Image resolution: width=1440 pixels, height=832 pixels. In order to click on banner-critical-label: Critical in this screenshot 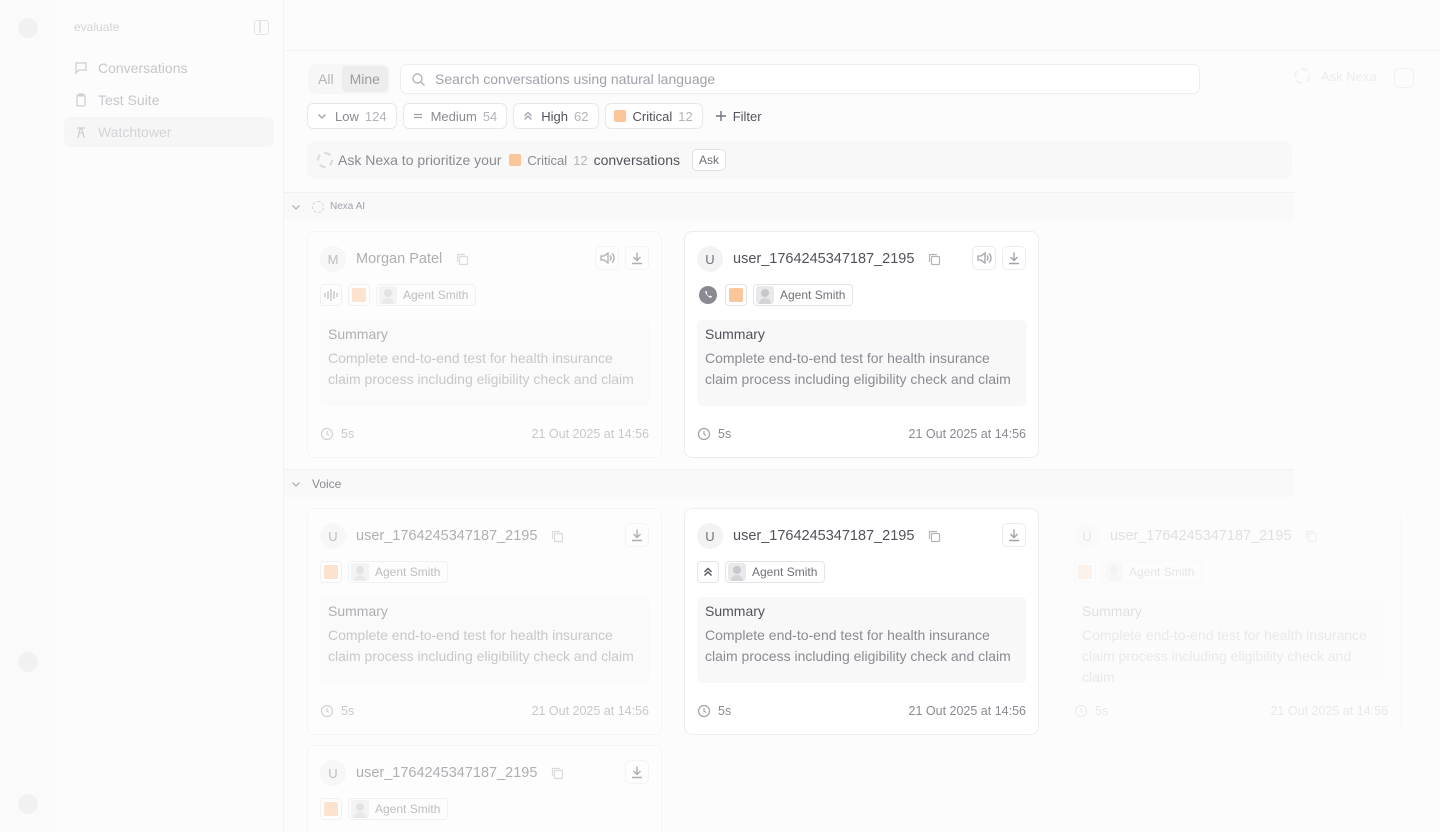, I will do `click(547, 160)`.